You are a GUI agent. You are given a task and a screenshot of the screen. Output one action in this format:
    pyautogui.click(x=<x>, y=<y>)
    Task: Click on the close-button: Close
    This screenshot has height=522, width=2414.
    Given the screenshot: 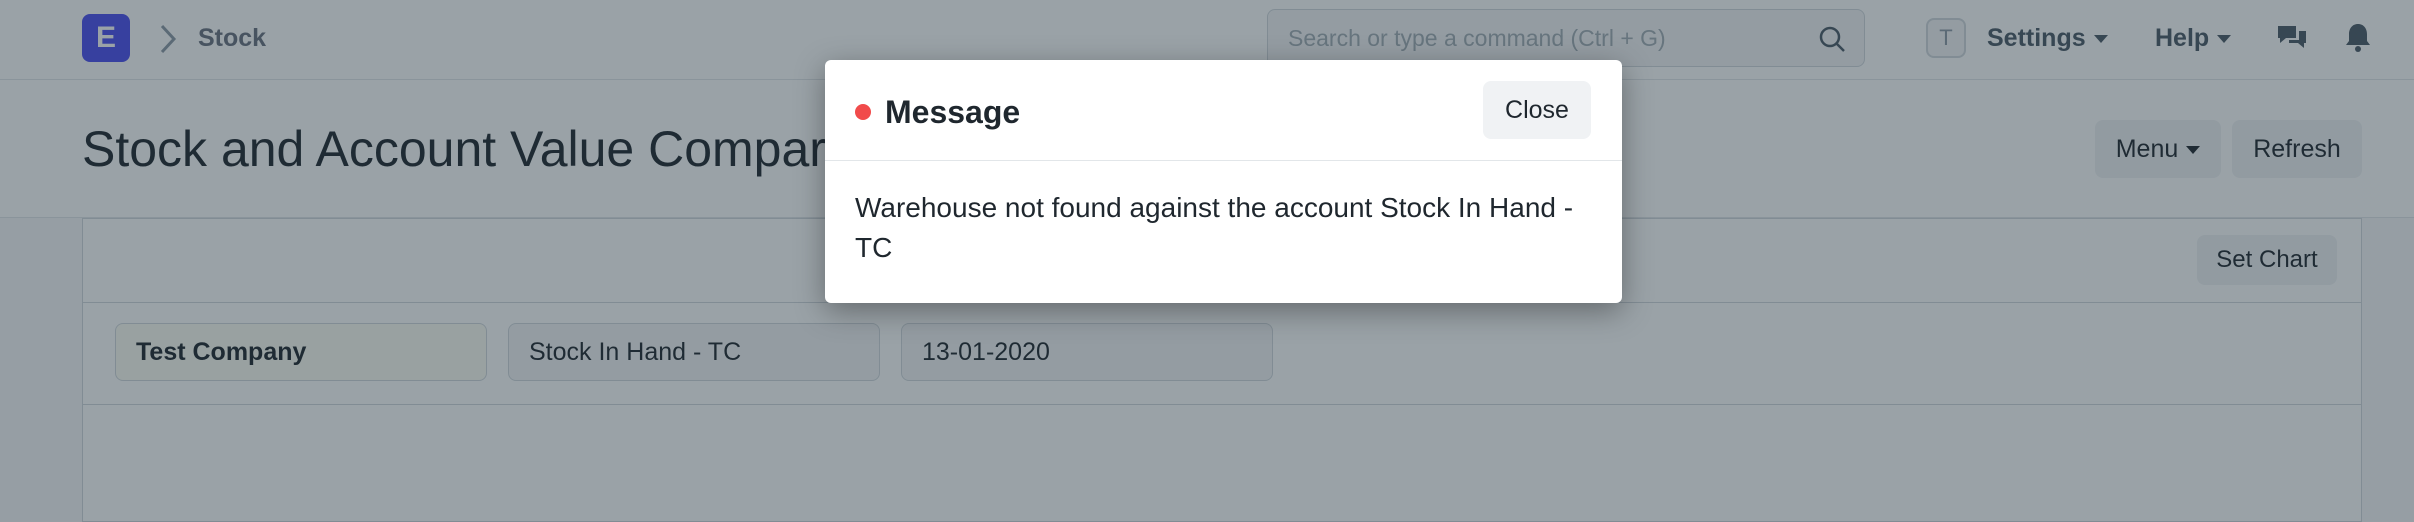 What is the action you would take?
    pyautogui.click(x=1537, y=110)
    